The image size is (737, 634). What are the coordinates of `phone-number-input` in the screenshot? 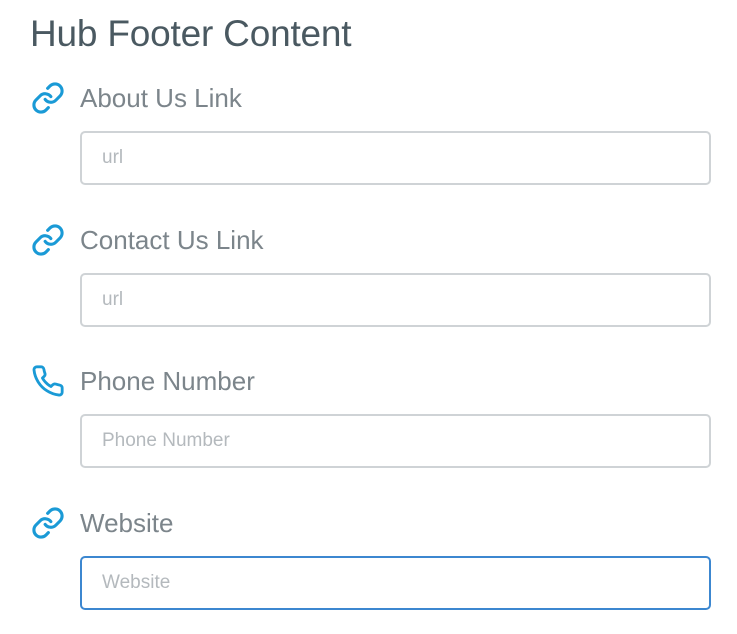 It's located at (395, 441).